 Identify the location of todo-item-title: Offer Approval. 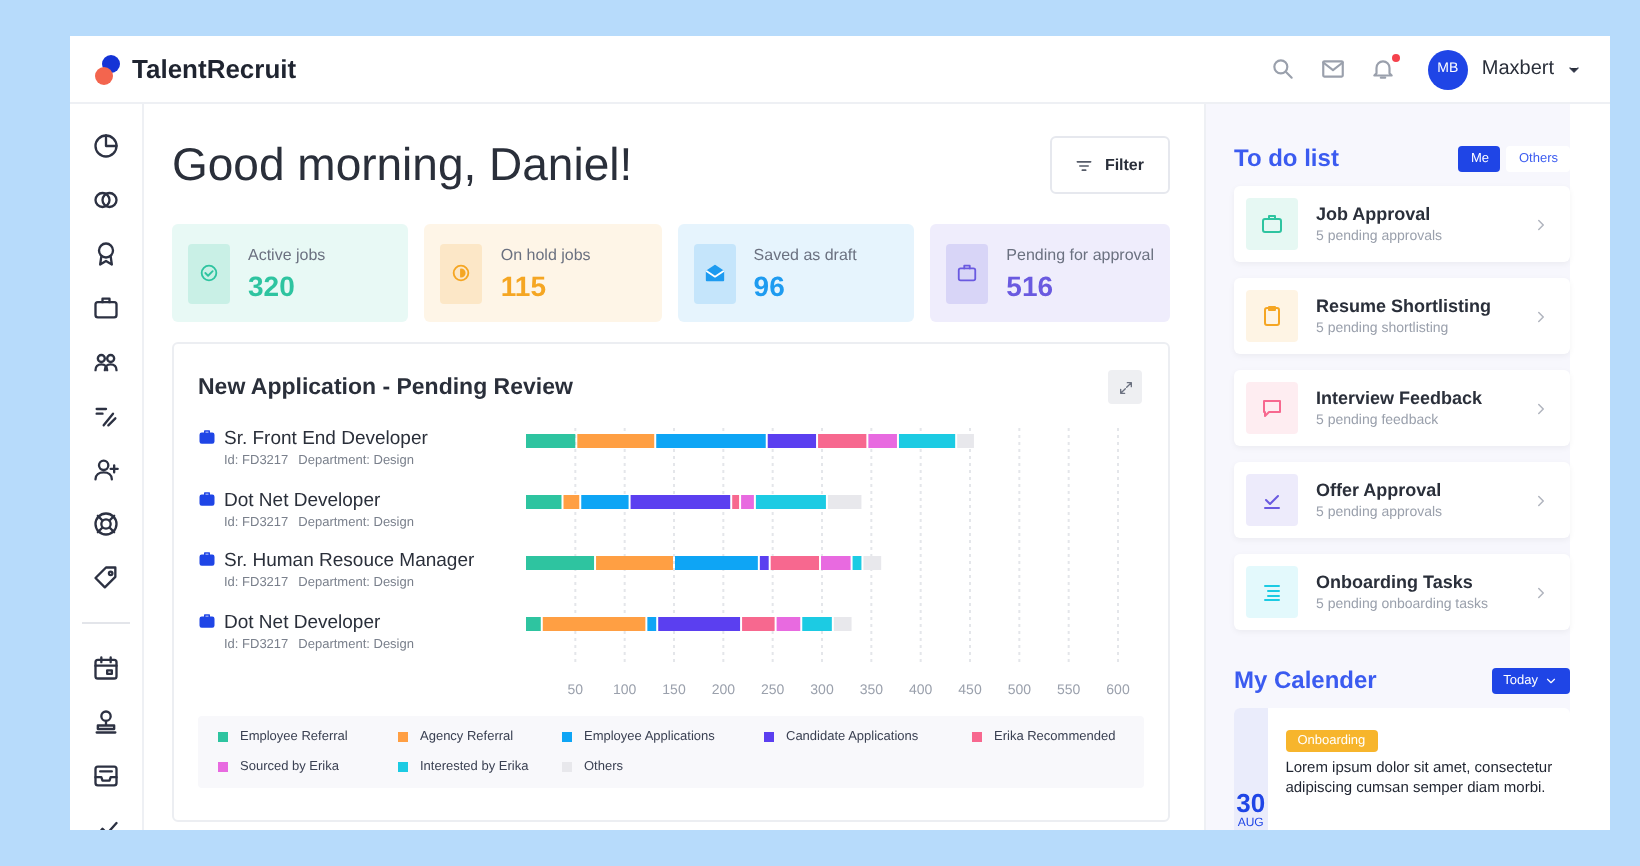
(1380, 490).